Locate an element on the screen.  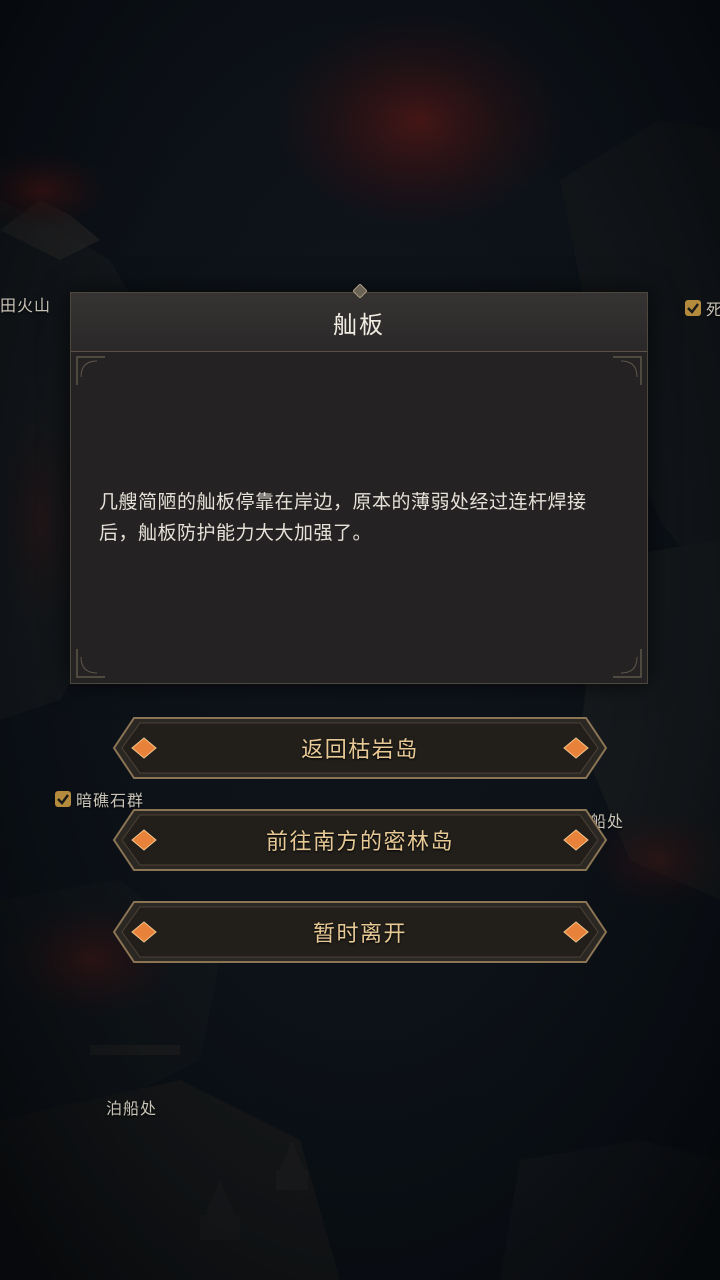
choice-label: 前往南方的密林岛 is located at coordinates (359, 842).